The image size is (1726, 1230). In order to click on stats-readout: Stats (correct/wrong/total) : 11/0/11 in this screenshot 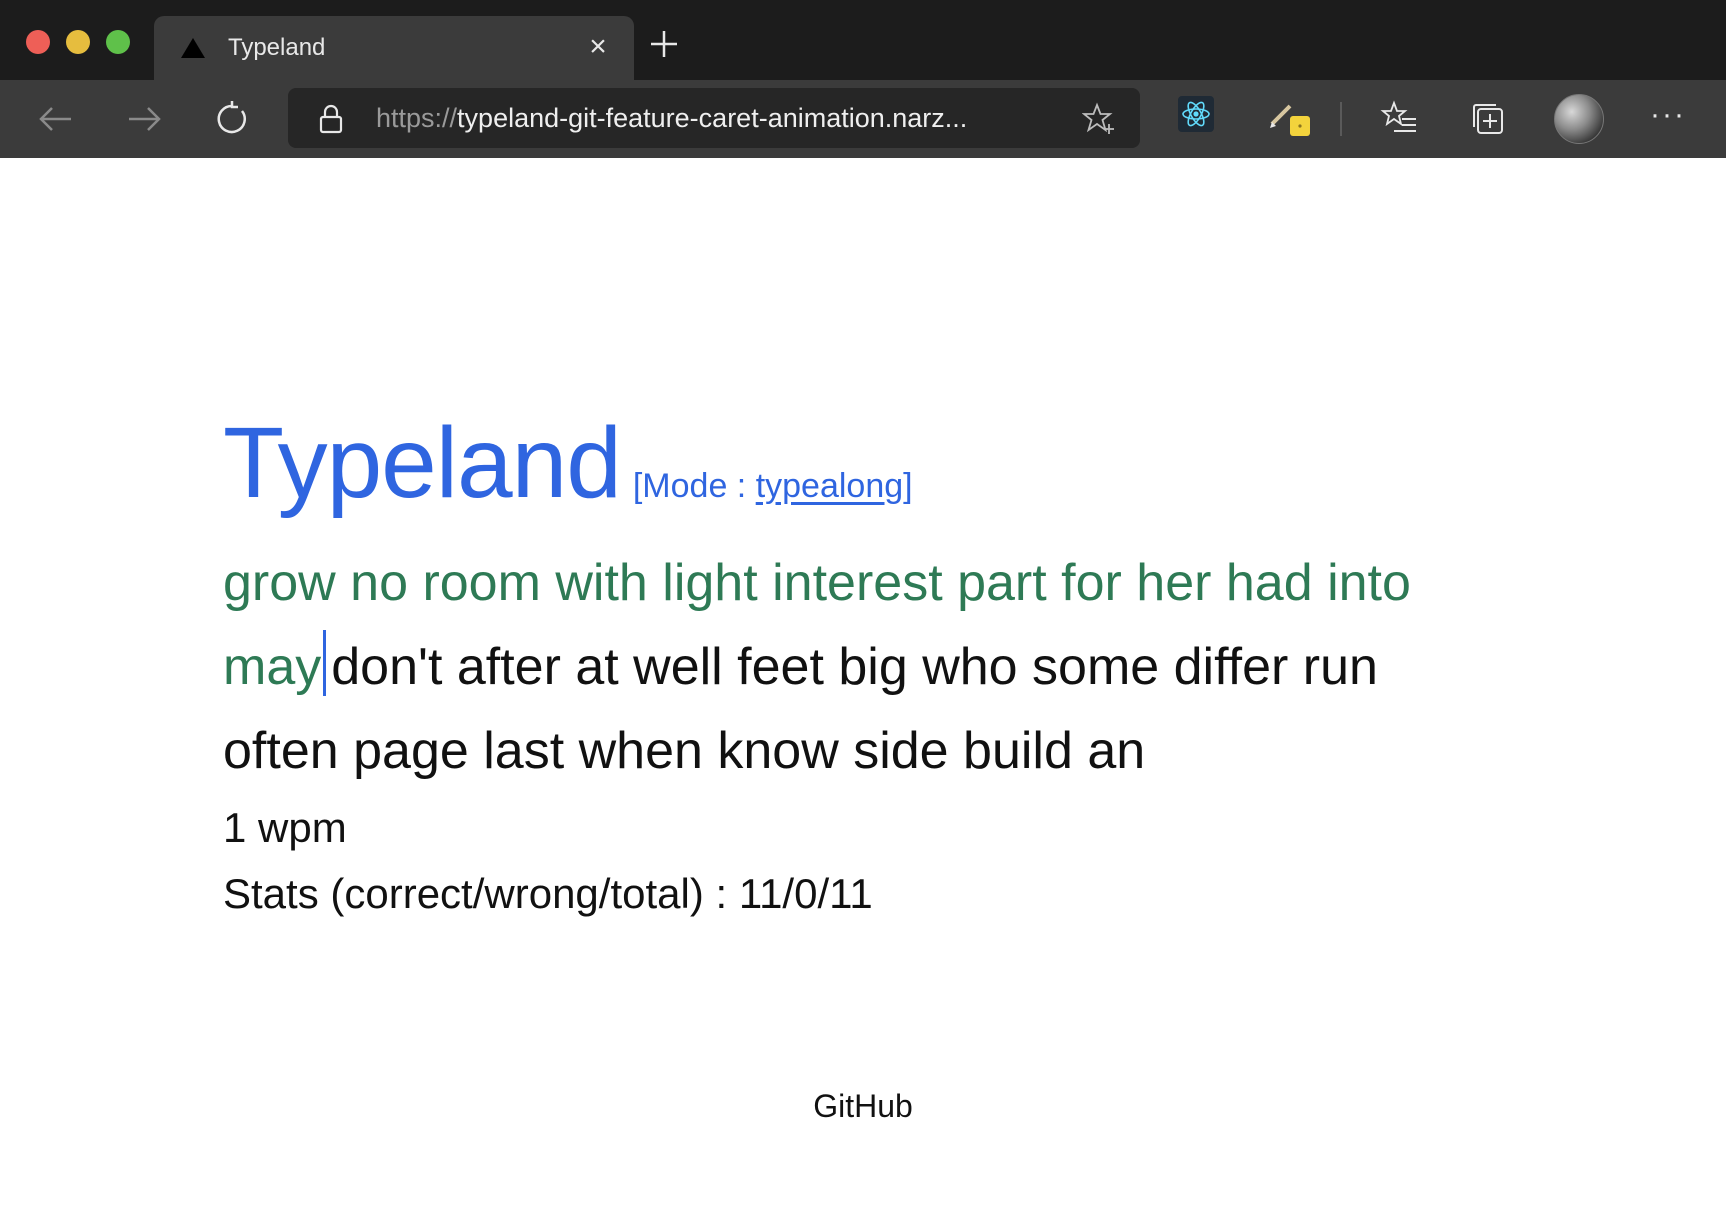, I will do `click(548, 893)`.